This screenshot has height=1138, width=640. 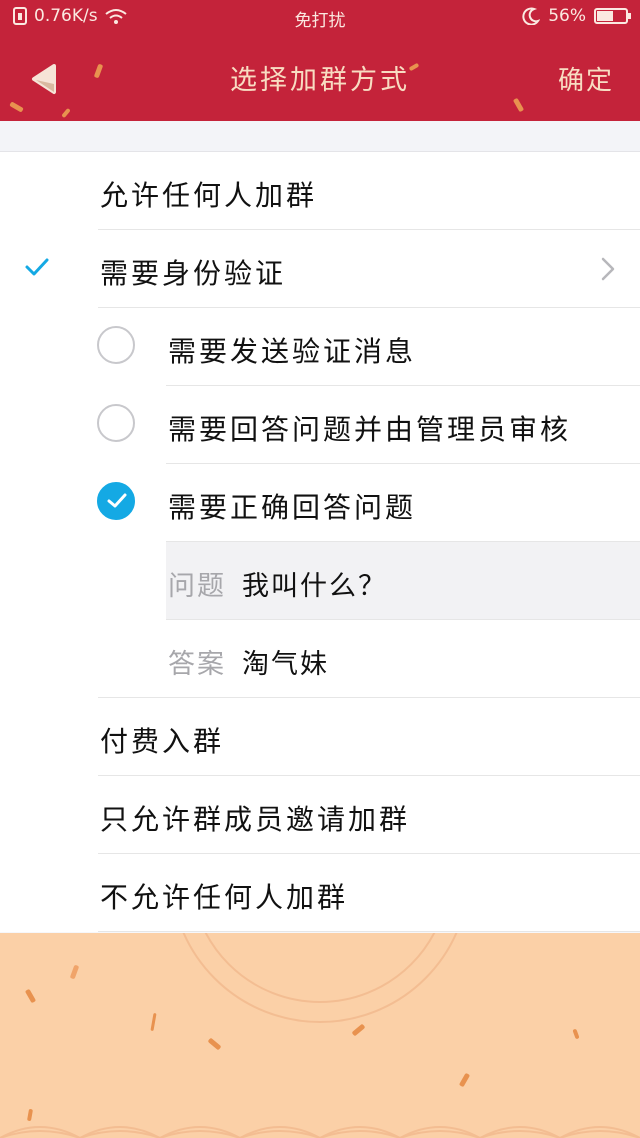 What do you see at coordinates (320, 1132) in the screenshot?
I see `wave-pattern` at bounding box center [320, 1132].